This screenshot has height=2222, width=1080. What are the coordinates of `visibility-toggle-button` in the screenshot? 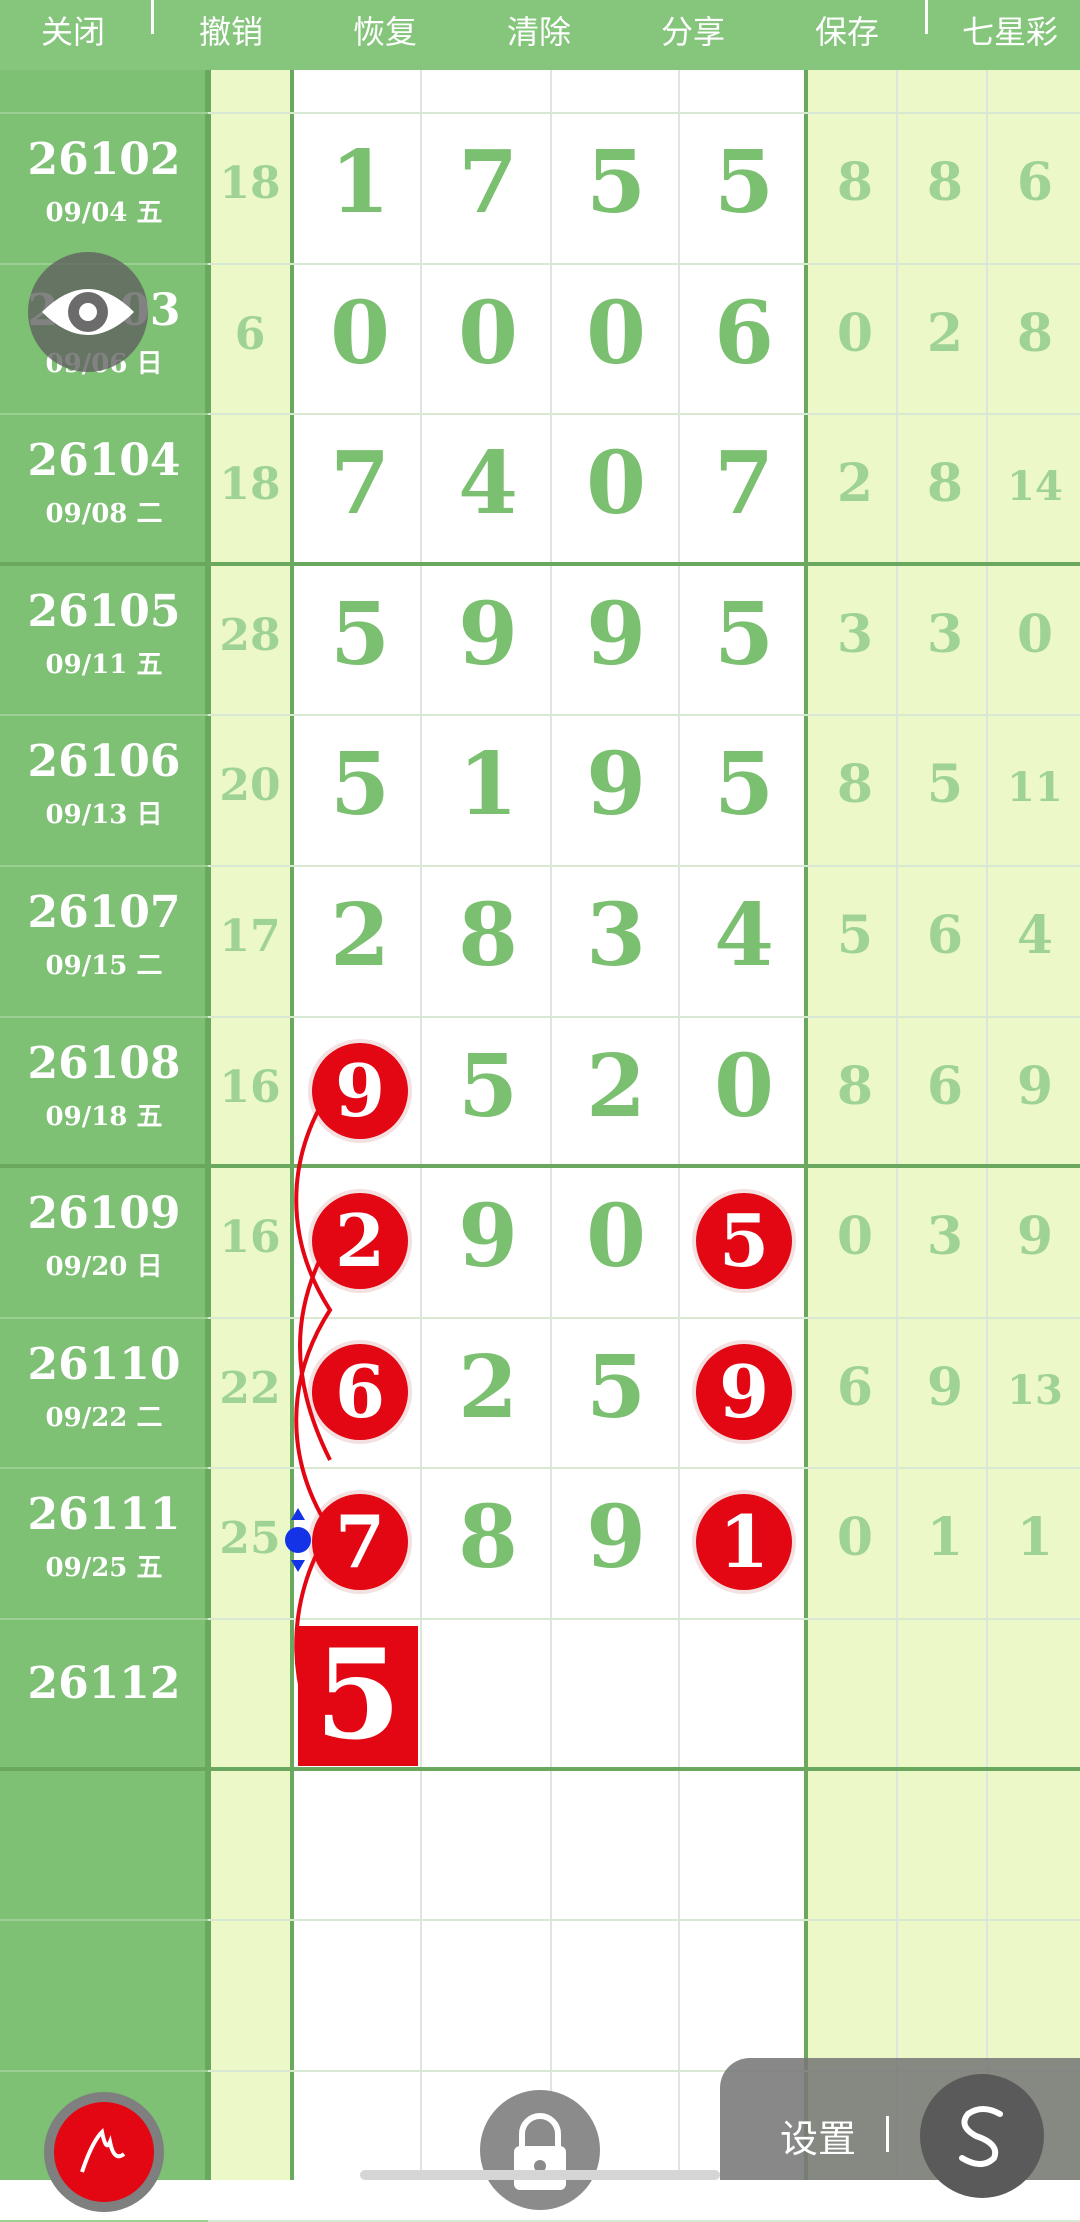 It's located at (88, 312).